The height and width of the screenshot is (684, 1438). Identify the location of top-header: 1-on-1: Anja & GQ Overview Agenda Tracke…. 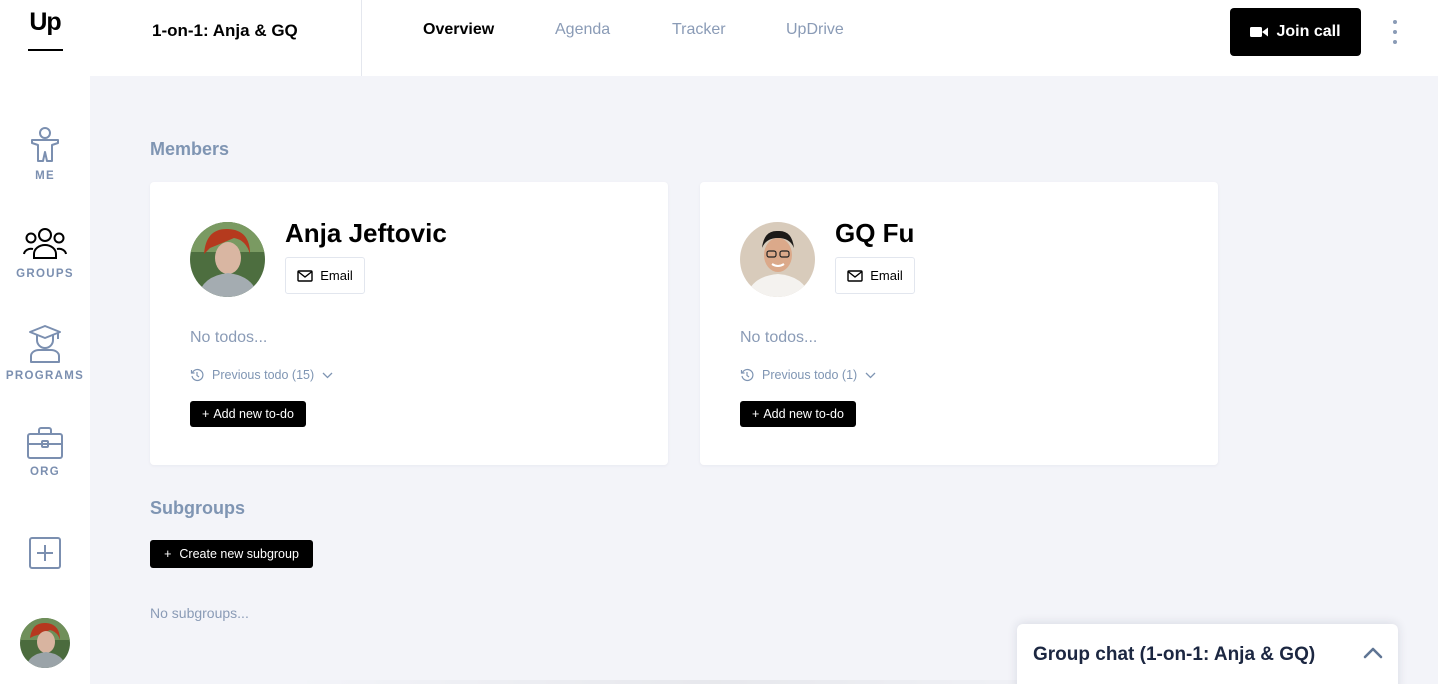
(764, 38).